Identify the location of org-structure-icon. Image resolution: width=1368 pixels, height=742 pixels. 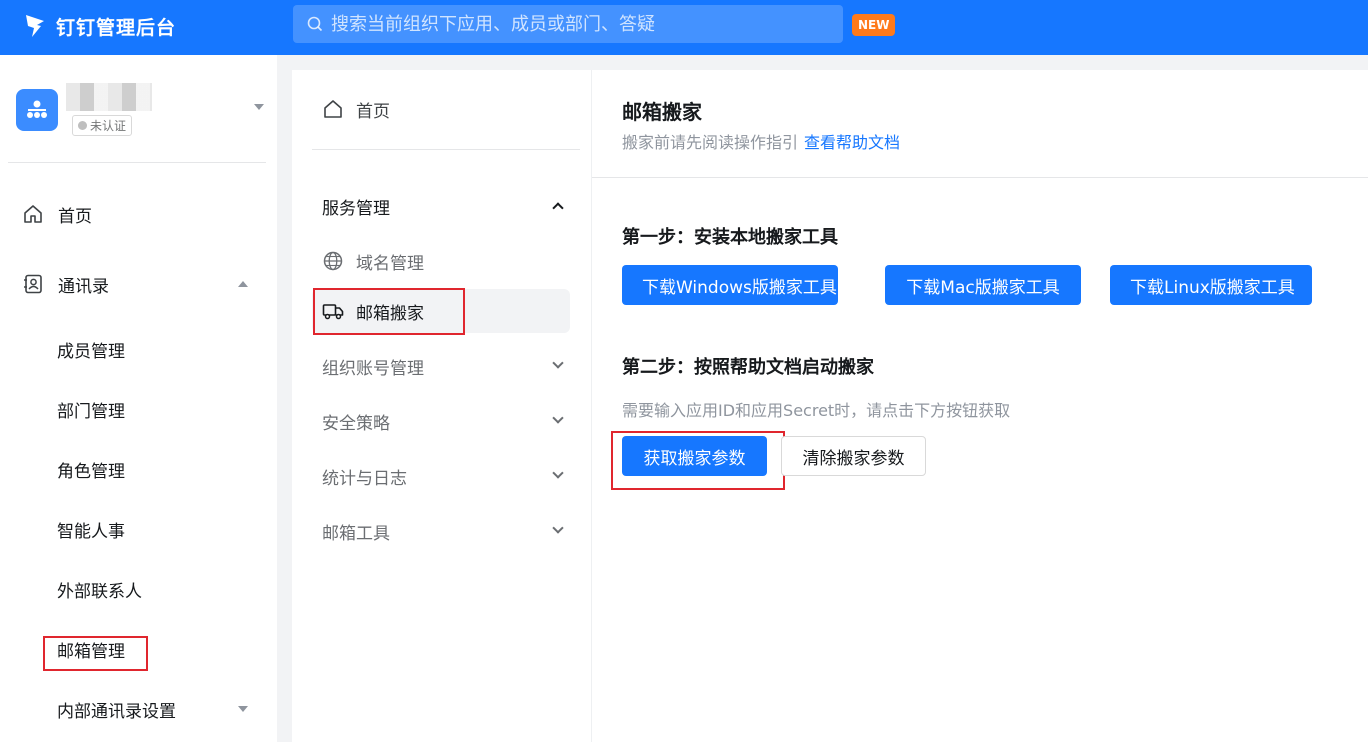
(37, 109).